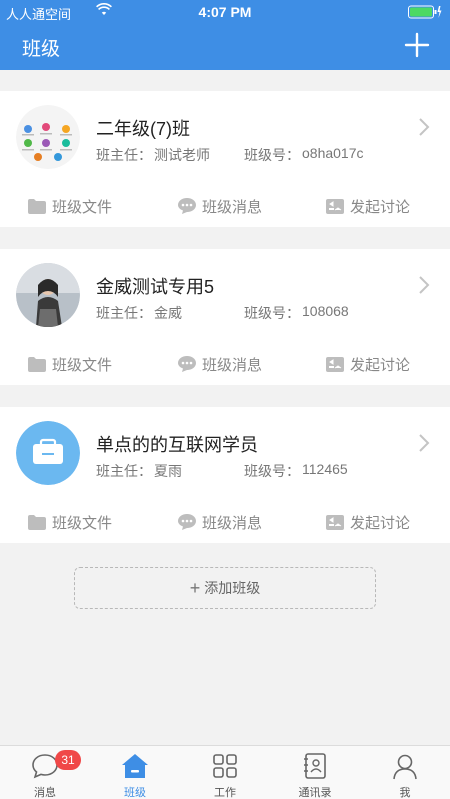 This screenshot has width=450, height=799. I want to click on tab-label: 消息, so click(45, 793).